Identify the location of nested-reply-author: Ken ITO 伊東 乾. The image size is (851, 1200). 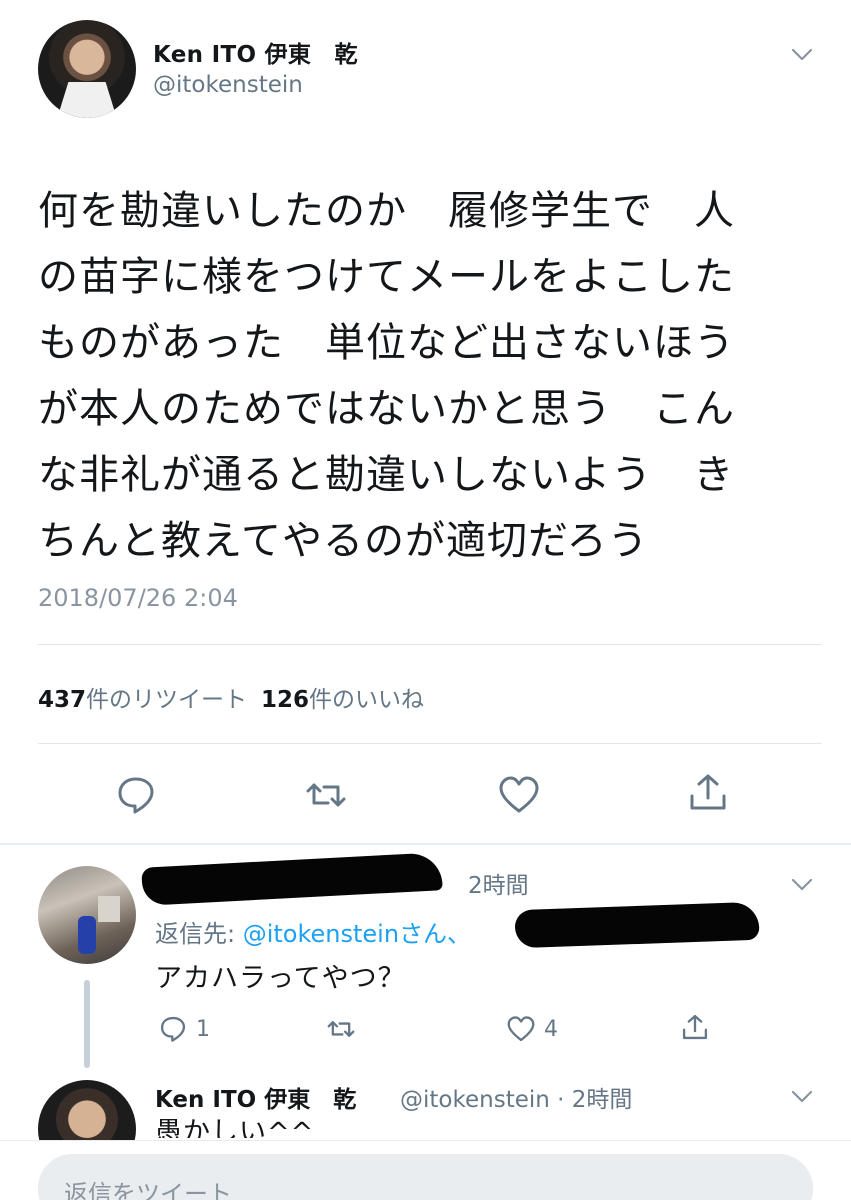
(255, 1097).